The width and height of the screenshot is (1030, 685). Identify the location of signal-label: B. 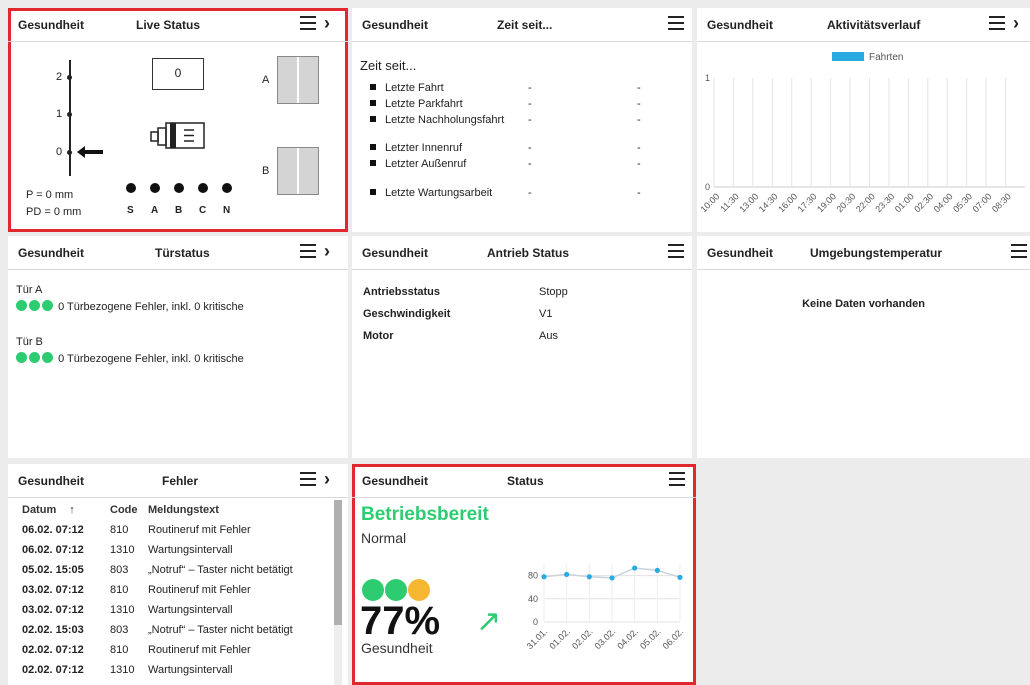
(179, 210).